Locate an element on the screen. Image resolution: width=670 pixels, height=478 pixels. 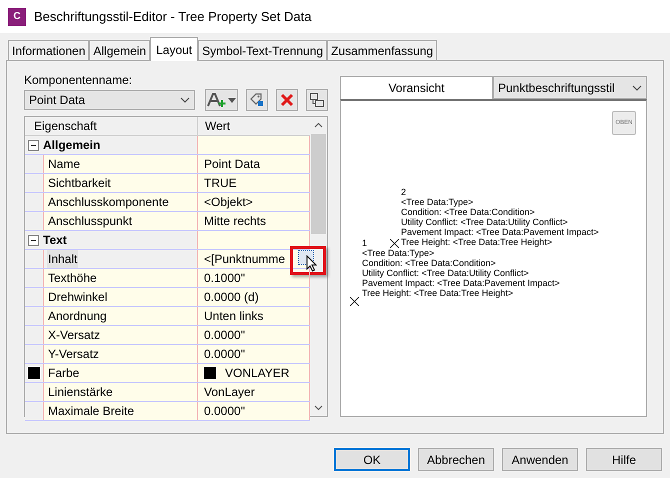
dropdown-value: Punktbeschriftungsstil is located at coordinates (556, 88).